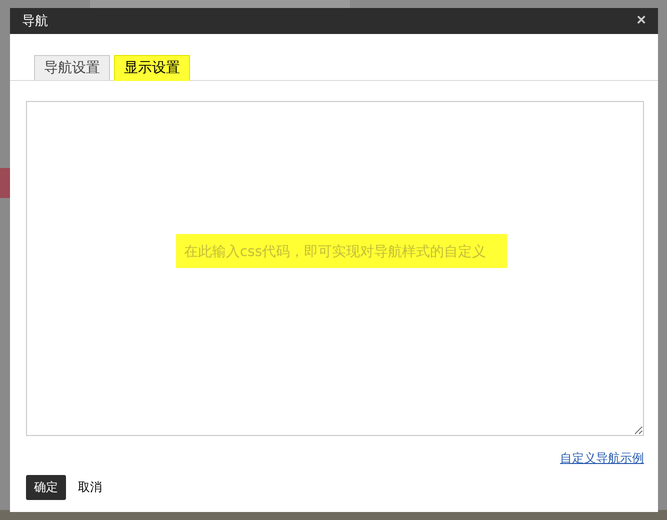 The height and width of the screenshot is (520, 667). I want to click on tab: 导航设置, so click(72, 68).